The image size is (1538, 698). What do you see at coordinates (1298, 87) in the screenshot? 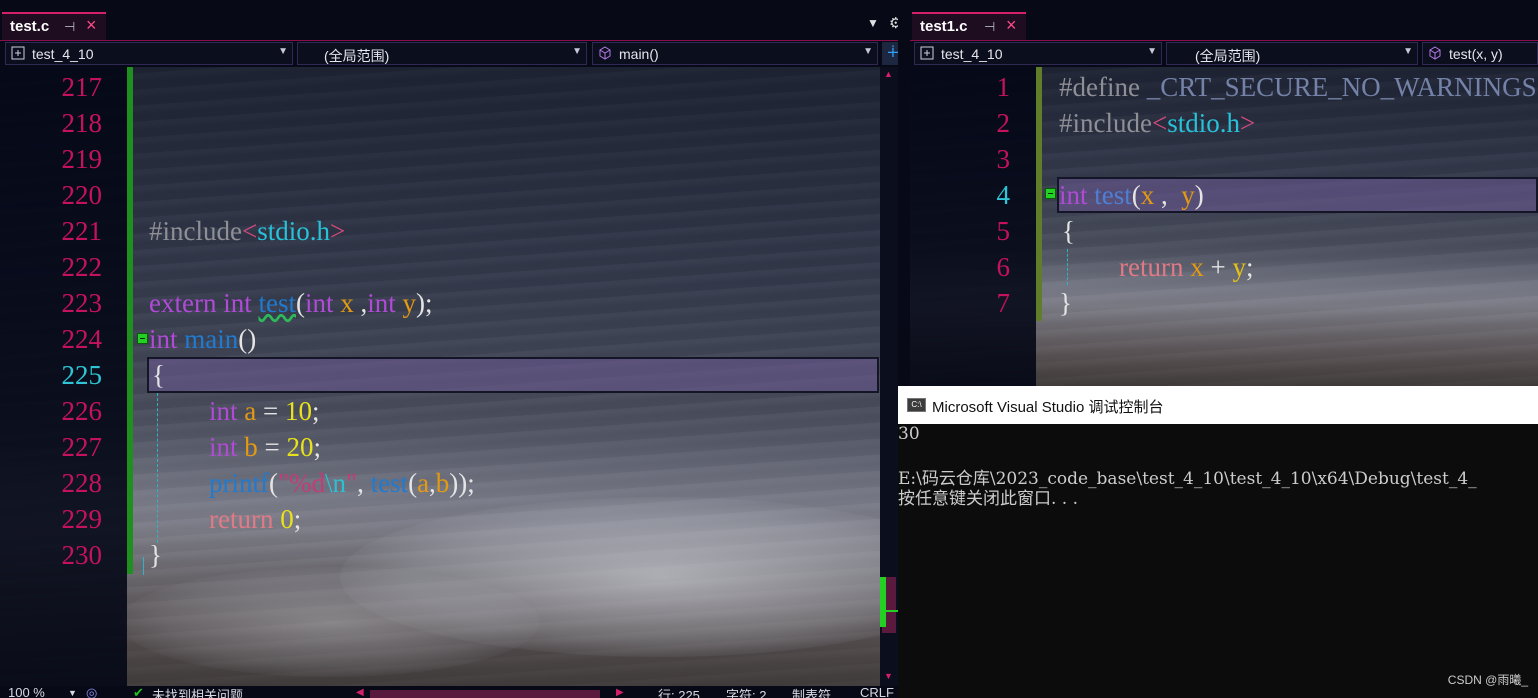
I see `code-line: #define _CRT_SECURE_NO_WARNINGS` at bounding box center [1298, 87].